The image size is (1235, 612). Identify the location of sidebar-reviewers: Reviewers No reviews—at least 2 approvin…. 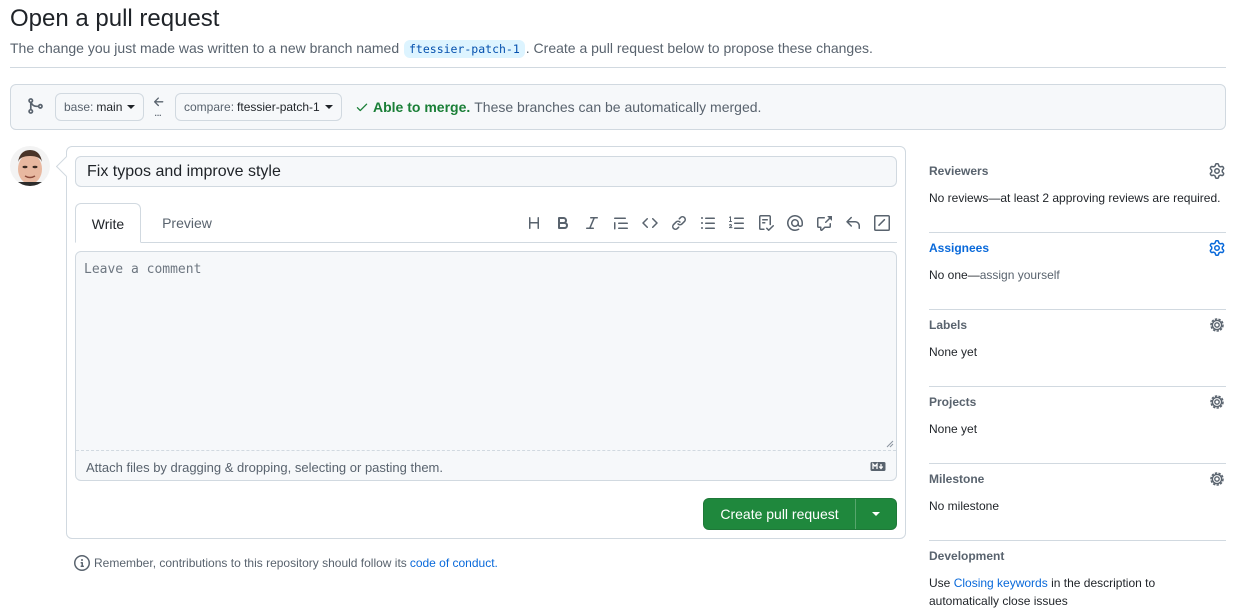
(1077, 194).